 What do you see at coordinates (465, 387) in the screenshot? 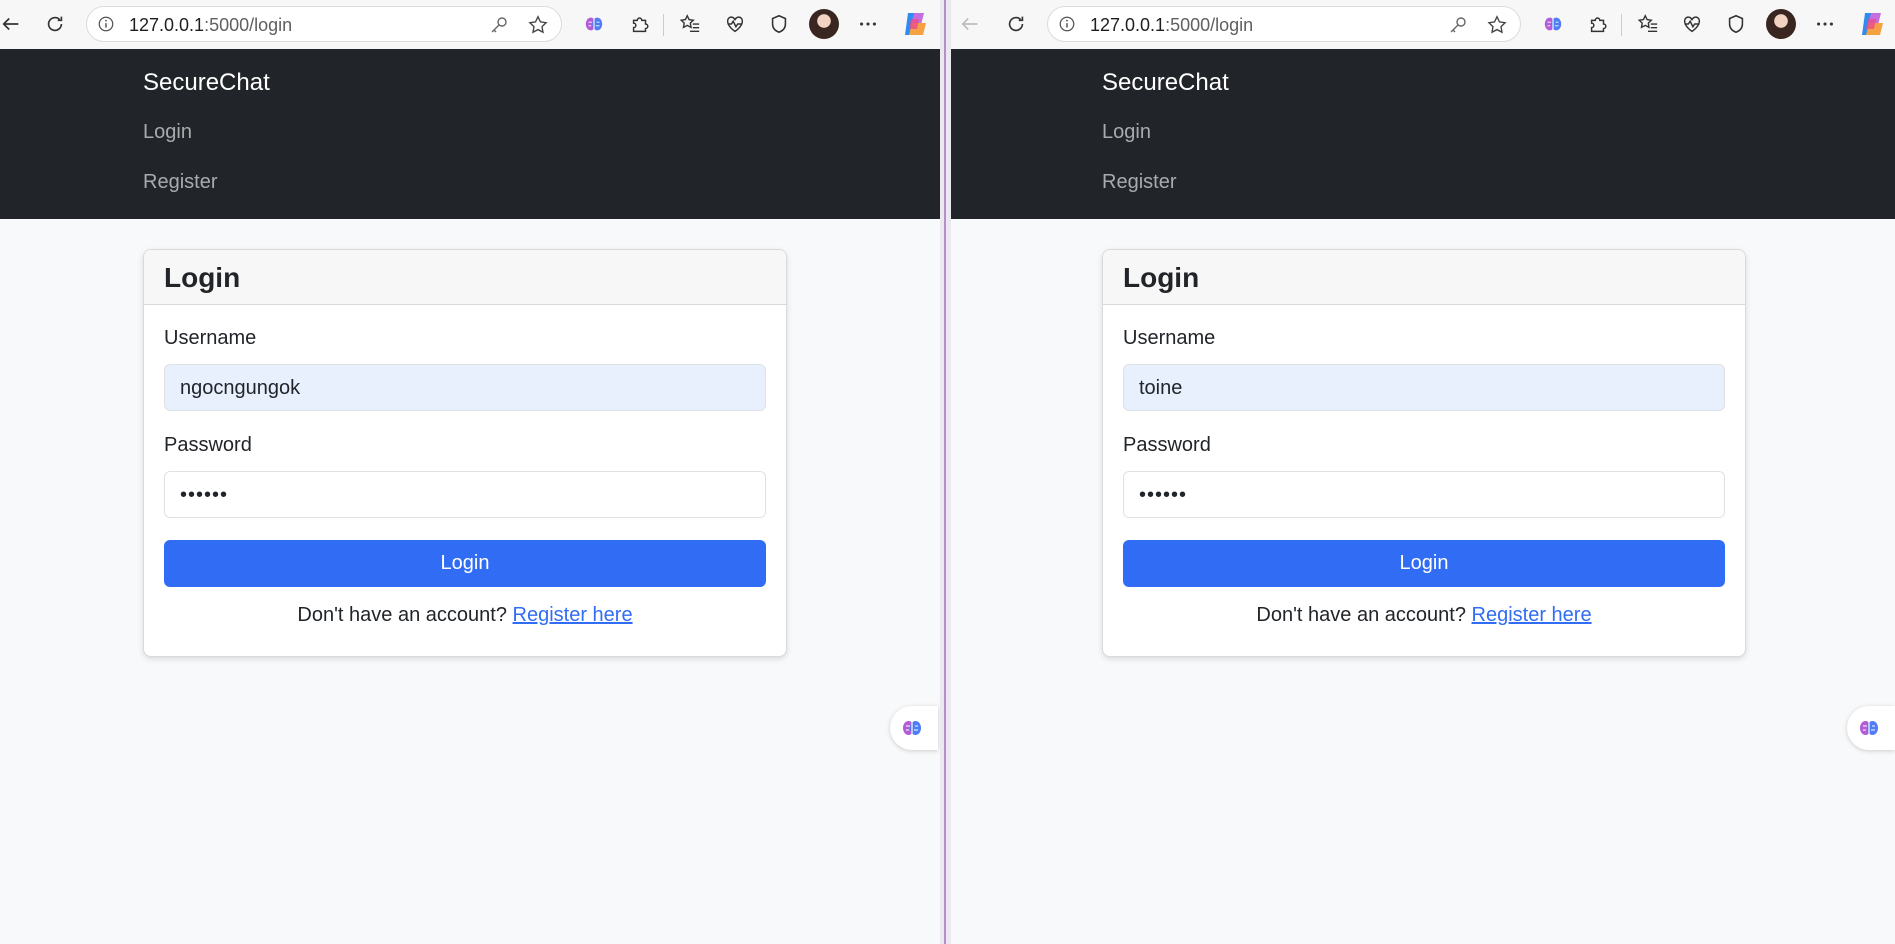
I see `username-input: ngocngungok` at bounding box center [465, 387].